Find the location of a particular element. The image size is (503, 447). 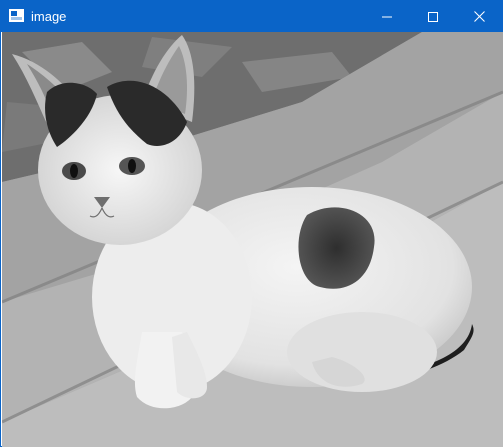

title-bar: image is located at coordinates (251, 16).